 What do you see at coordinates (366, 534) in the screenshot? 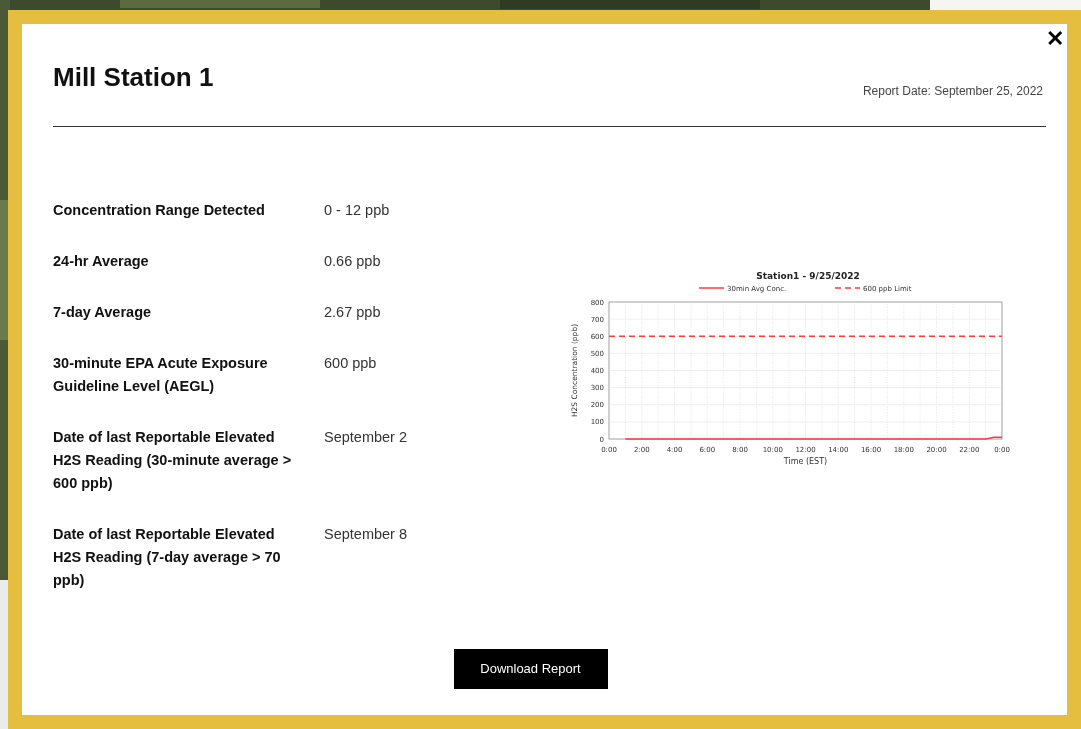
I see `detail-value: September 8` at bounding box center [366, 534].